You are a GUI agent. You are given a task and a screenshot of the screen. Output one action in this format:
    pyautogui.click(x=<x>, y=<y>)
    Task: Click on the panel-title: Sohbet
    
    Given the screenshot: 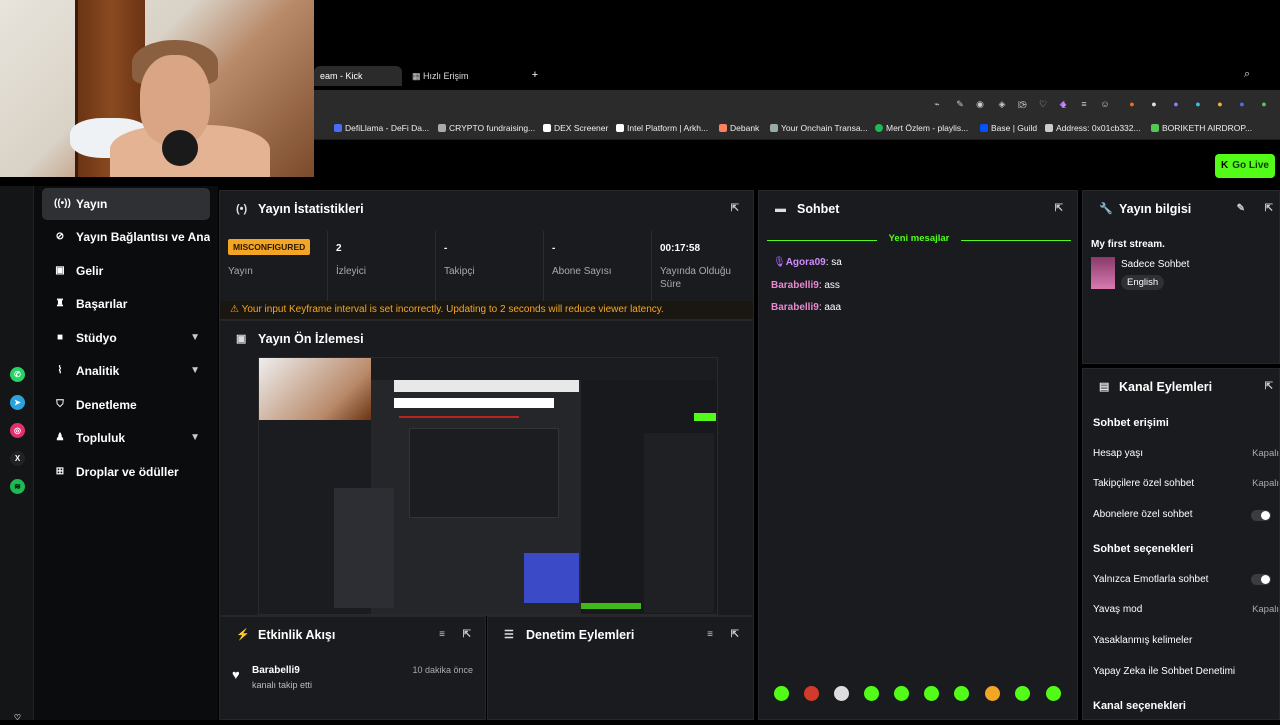 What is the action you would take?
    pyautogui.click(x=818, y=209)
    